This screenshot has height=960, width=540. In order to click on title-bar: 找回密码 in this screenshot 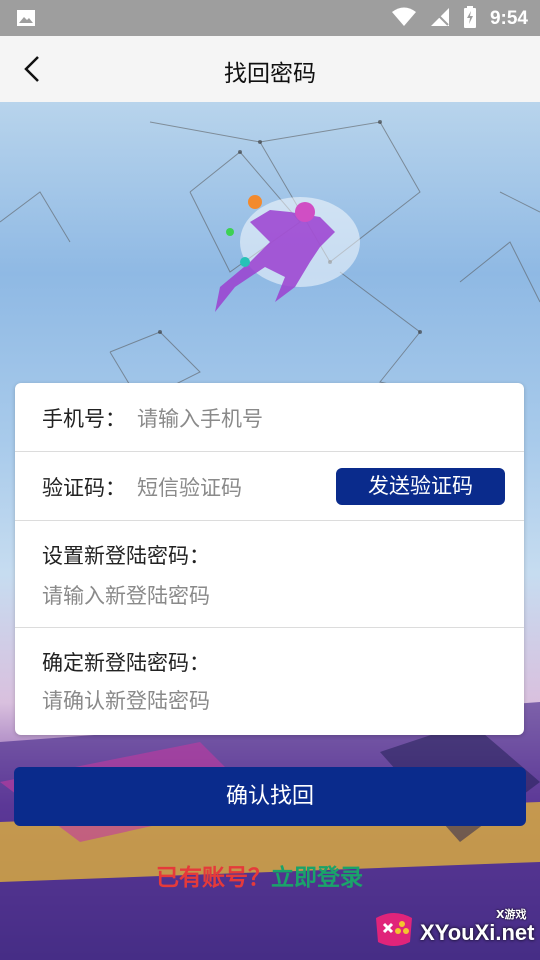, I will do `click(270, 69)`.